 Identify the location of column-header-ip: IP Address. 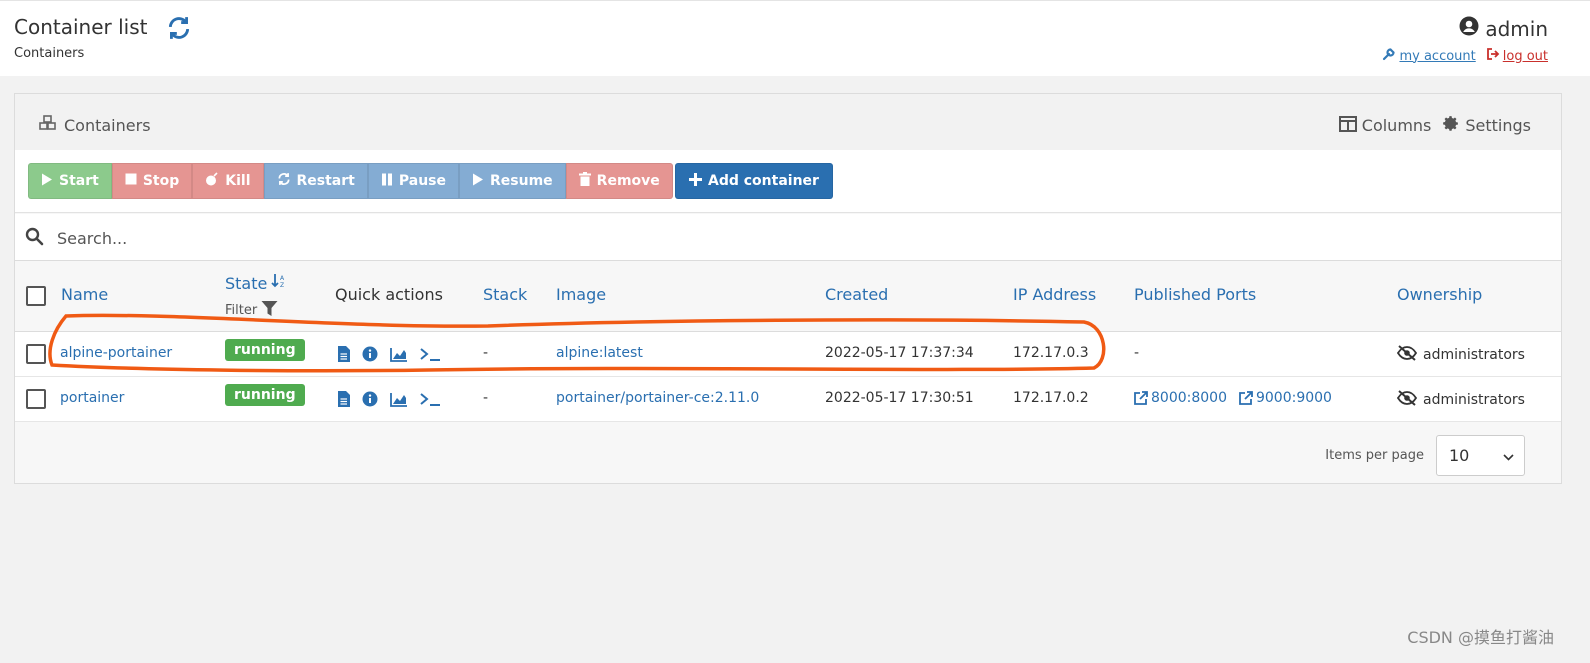
(1054, 294).